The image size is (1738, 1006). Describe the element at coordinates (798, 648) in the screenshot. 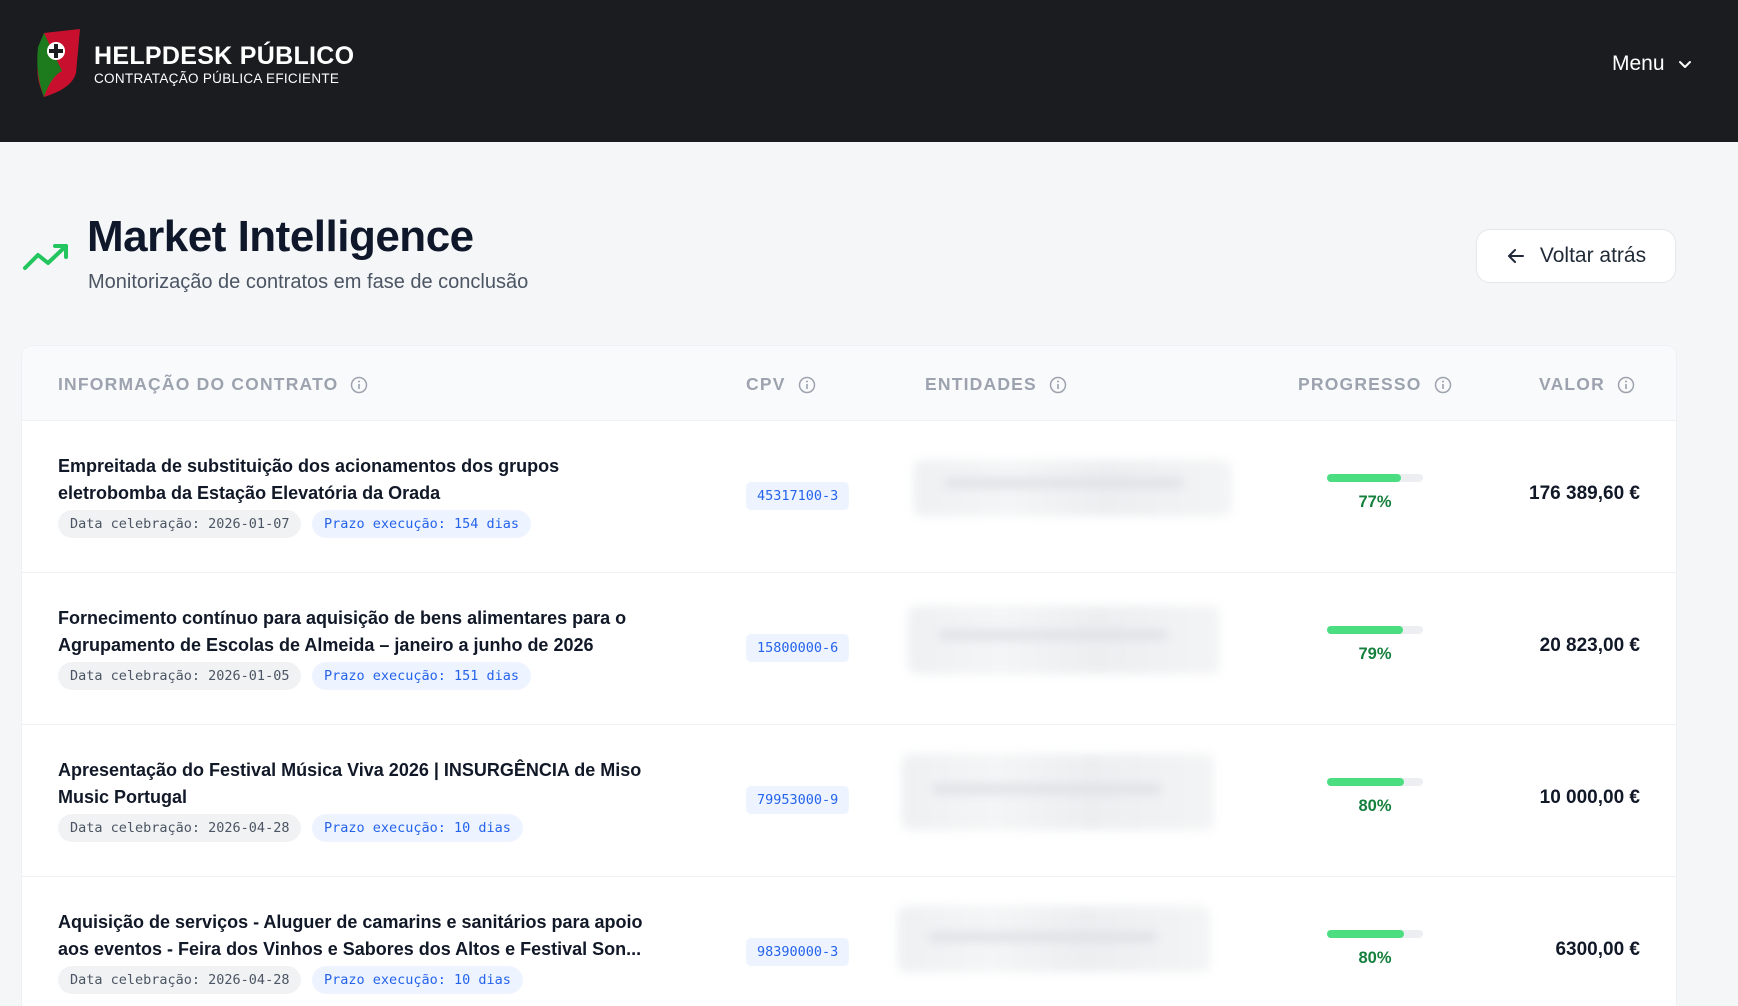

I see `cpv-code-badge: 15800000-6` at that location.